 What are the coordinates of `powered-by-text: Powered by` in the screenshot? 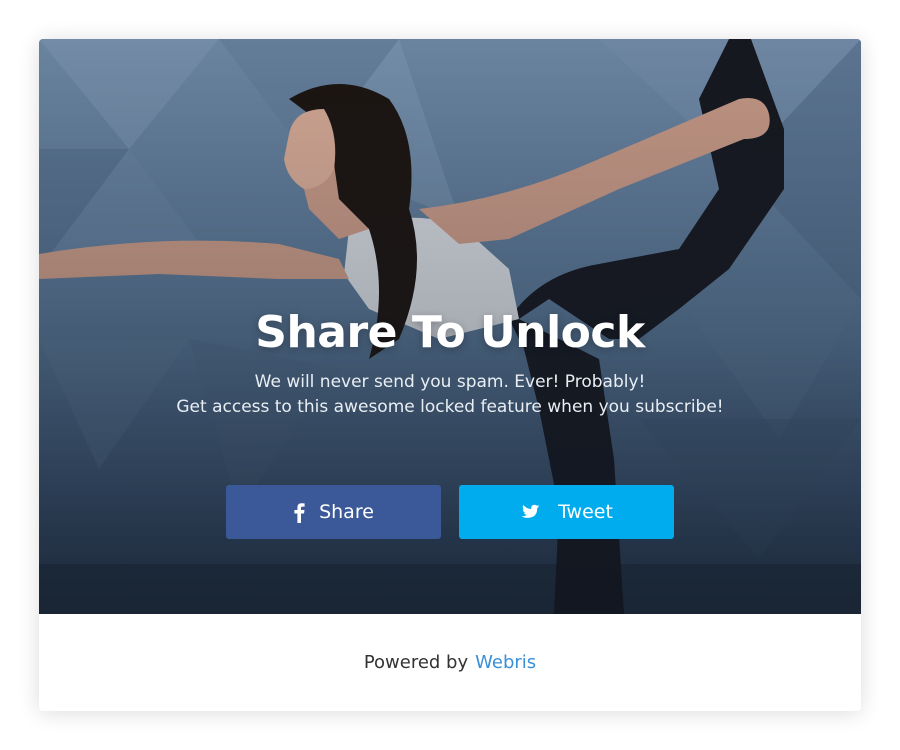 It's located at (416, 662).